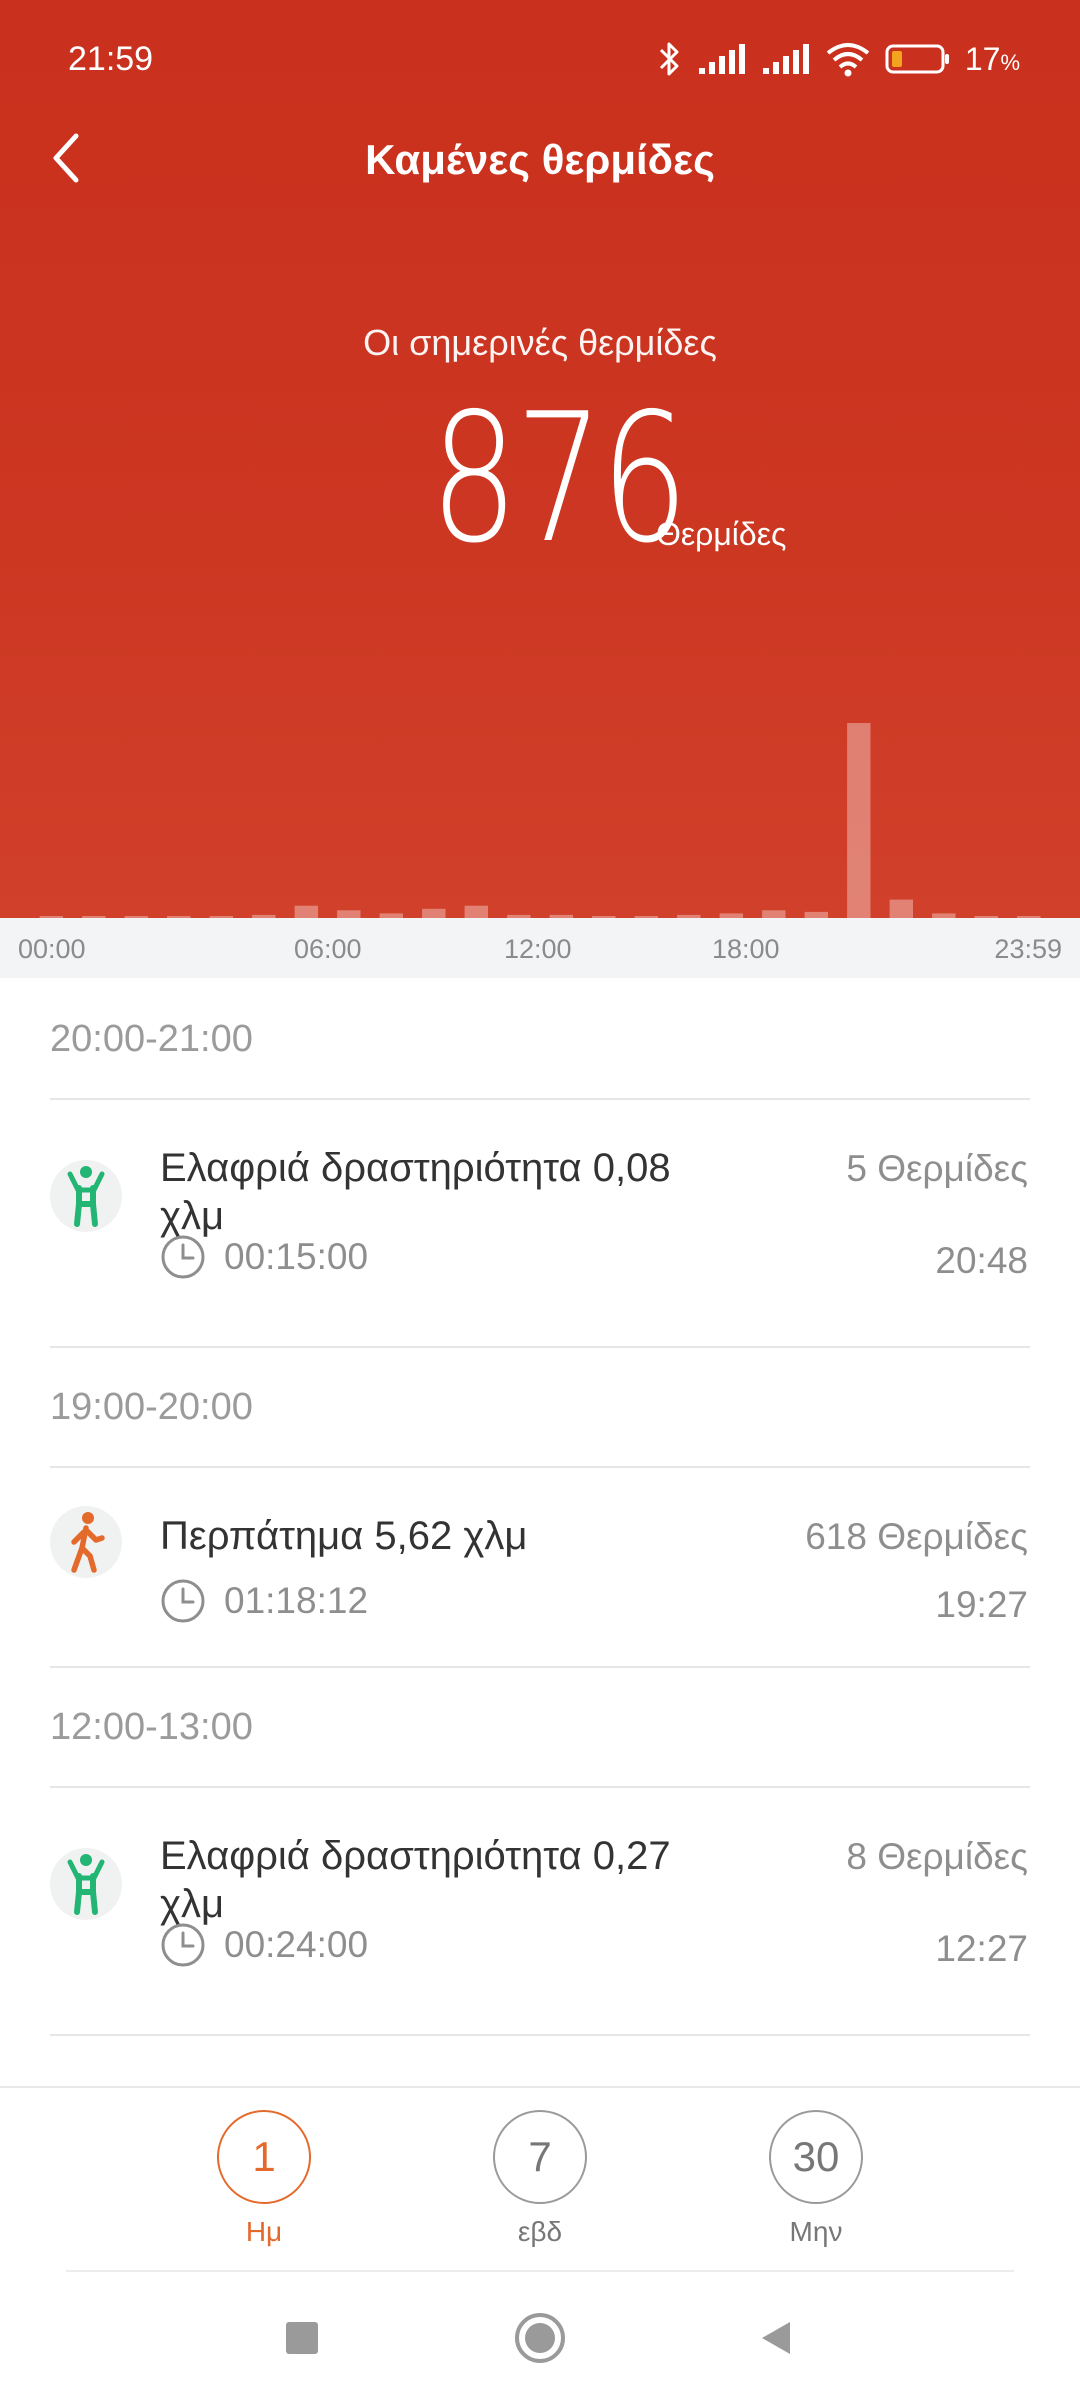 This screenshot has width=1080, height=2400. I want to click on tab-day: 1 Ημ, so click(264, 2190).